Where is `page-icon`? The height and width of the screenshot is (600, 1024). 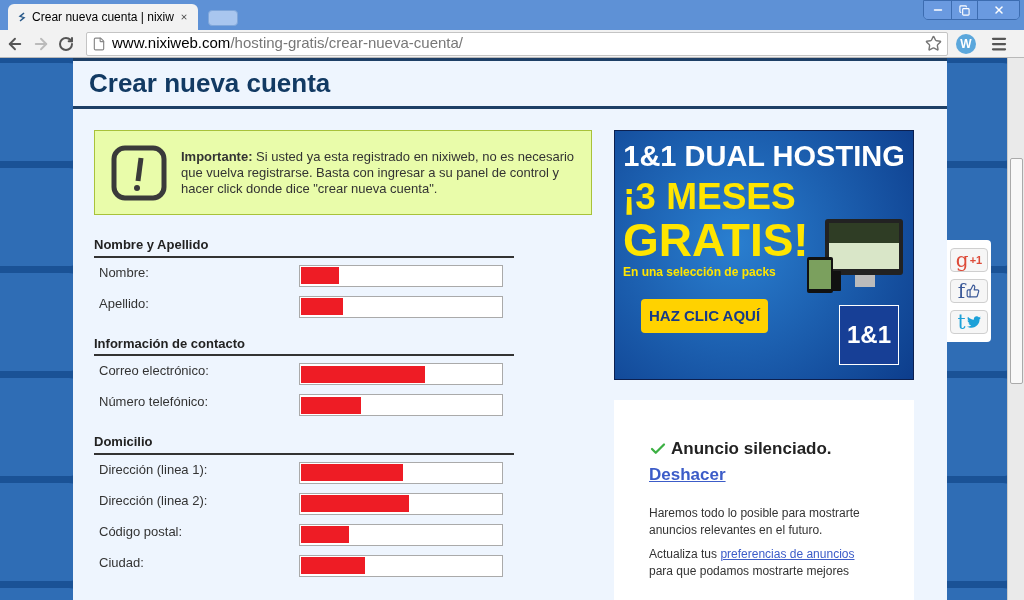 page-icon is located at coordinates (99, 43).